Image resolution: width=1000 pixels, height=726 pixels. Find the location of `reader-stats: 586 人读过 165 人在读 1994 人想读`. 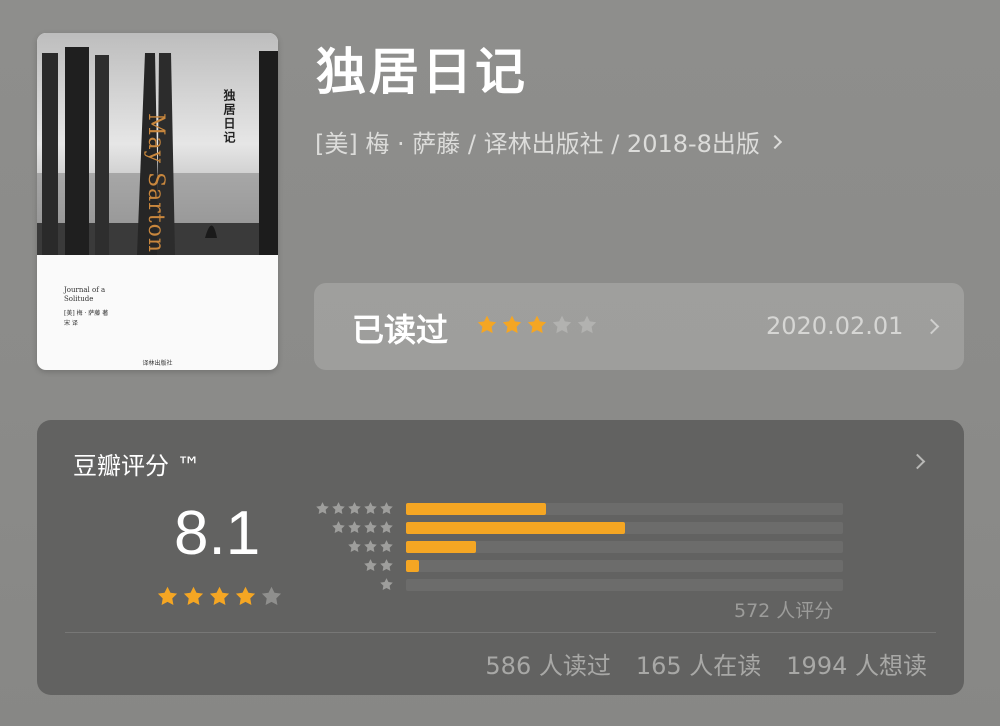

reader-stats: 586 人读过 165 人在读 1994 人想读 is located at coordinates (706, 663).